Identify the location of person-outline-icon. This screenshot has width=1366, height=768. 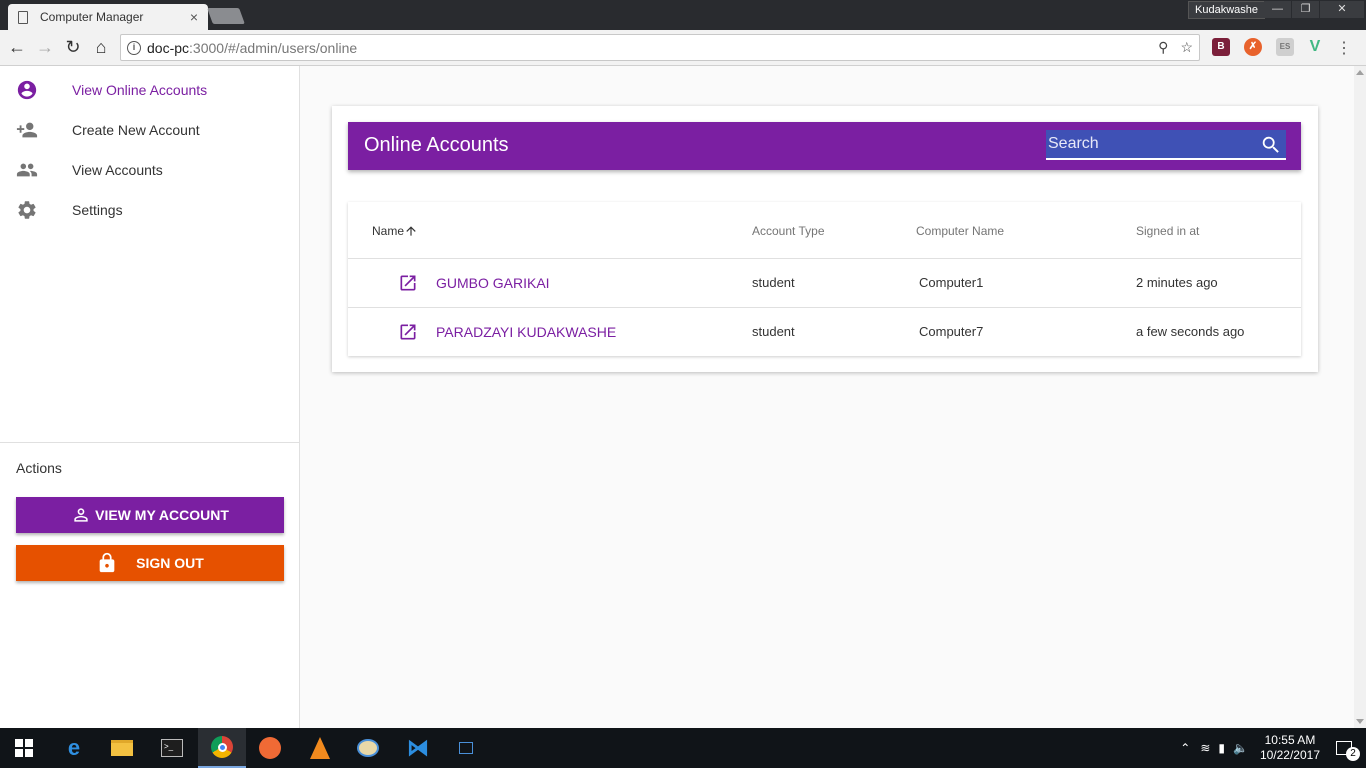
(81, 515).